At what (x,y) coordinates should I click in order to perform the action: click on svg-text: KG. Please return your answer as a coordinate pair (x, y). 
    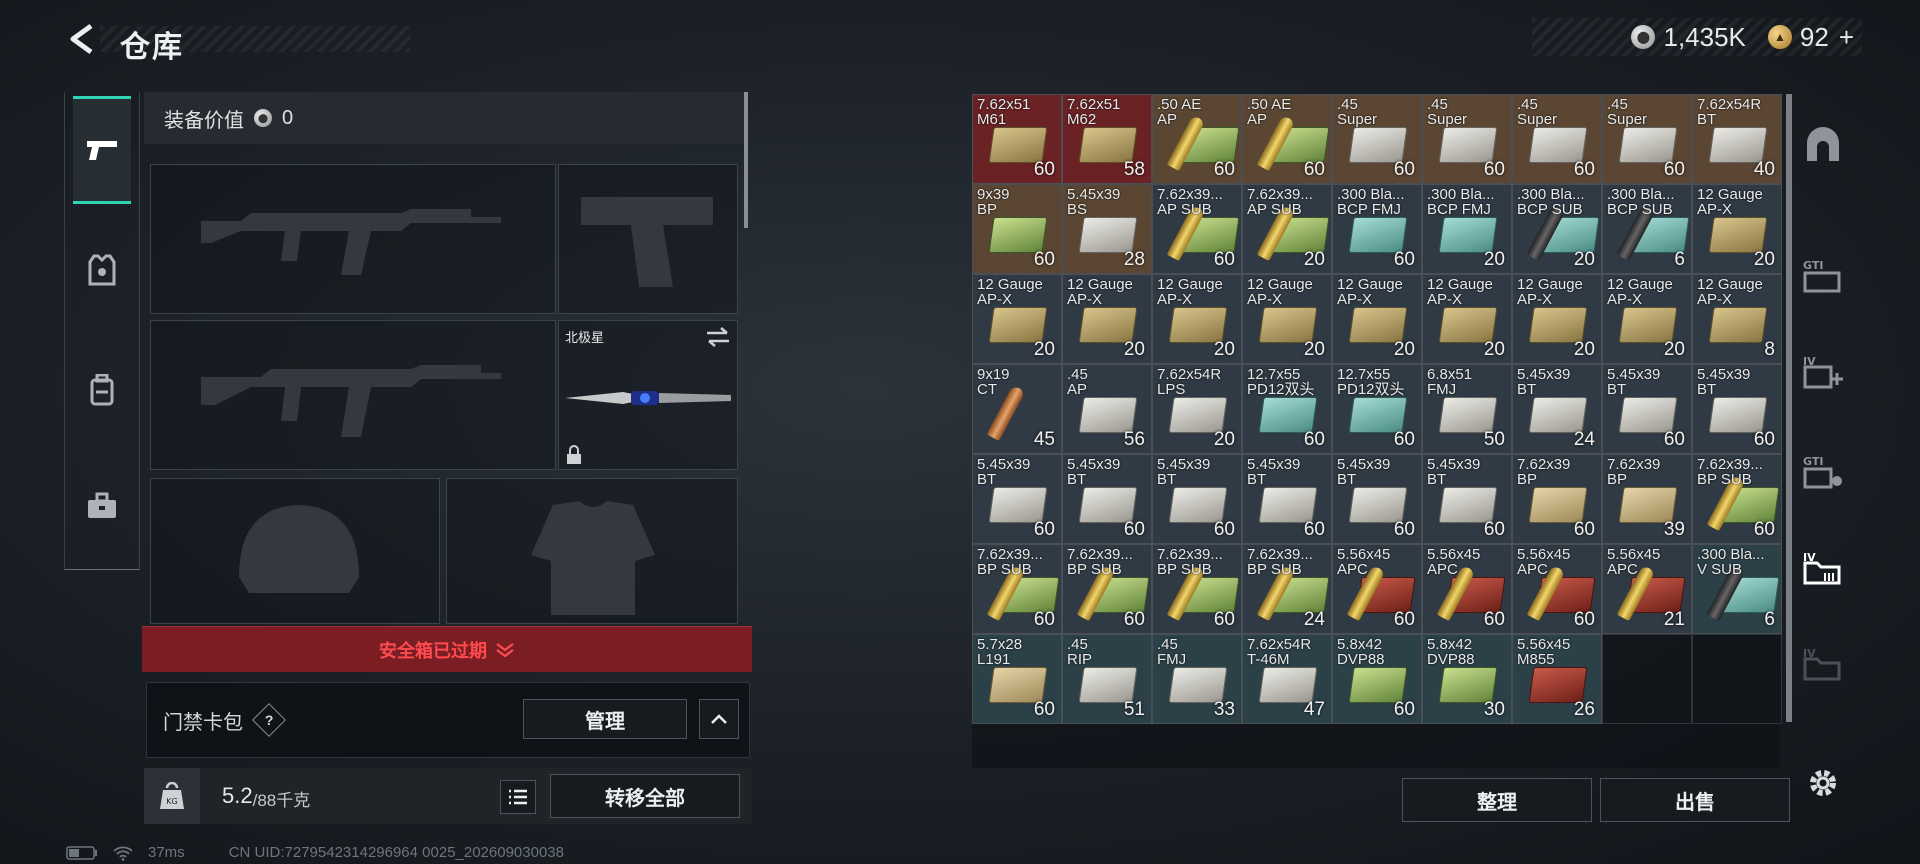
    Looking at the image, I should click on (171, 801).